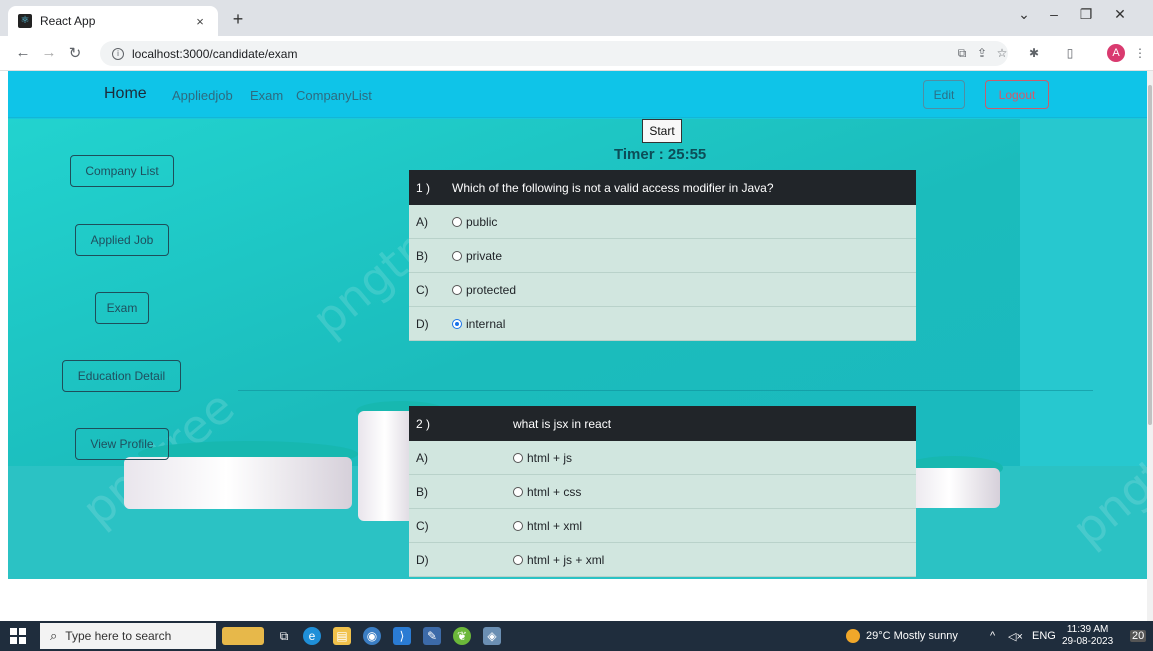 The width and height of the screenshot is (1153, 651). What do you see at coordinates (962, 53) in the screenshot?
I see `open-in-icon: ⧉` at bounding box center [962, 53].